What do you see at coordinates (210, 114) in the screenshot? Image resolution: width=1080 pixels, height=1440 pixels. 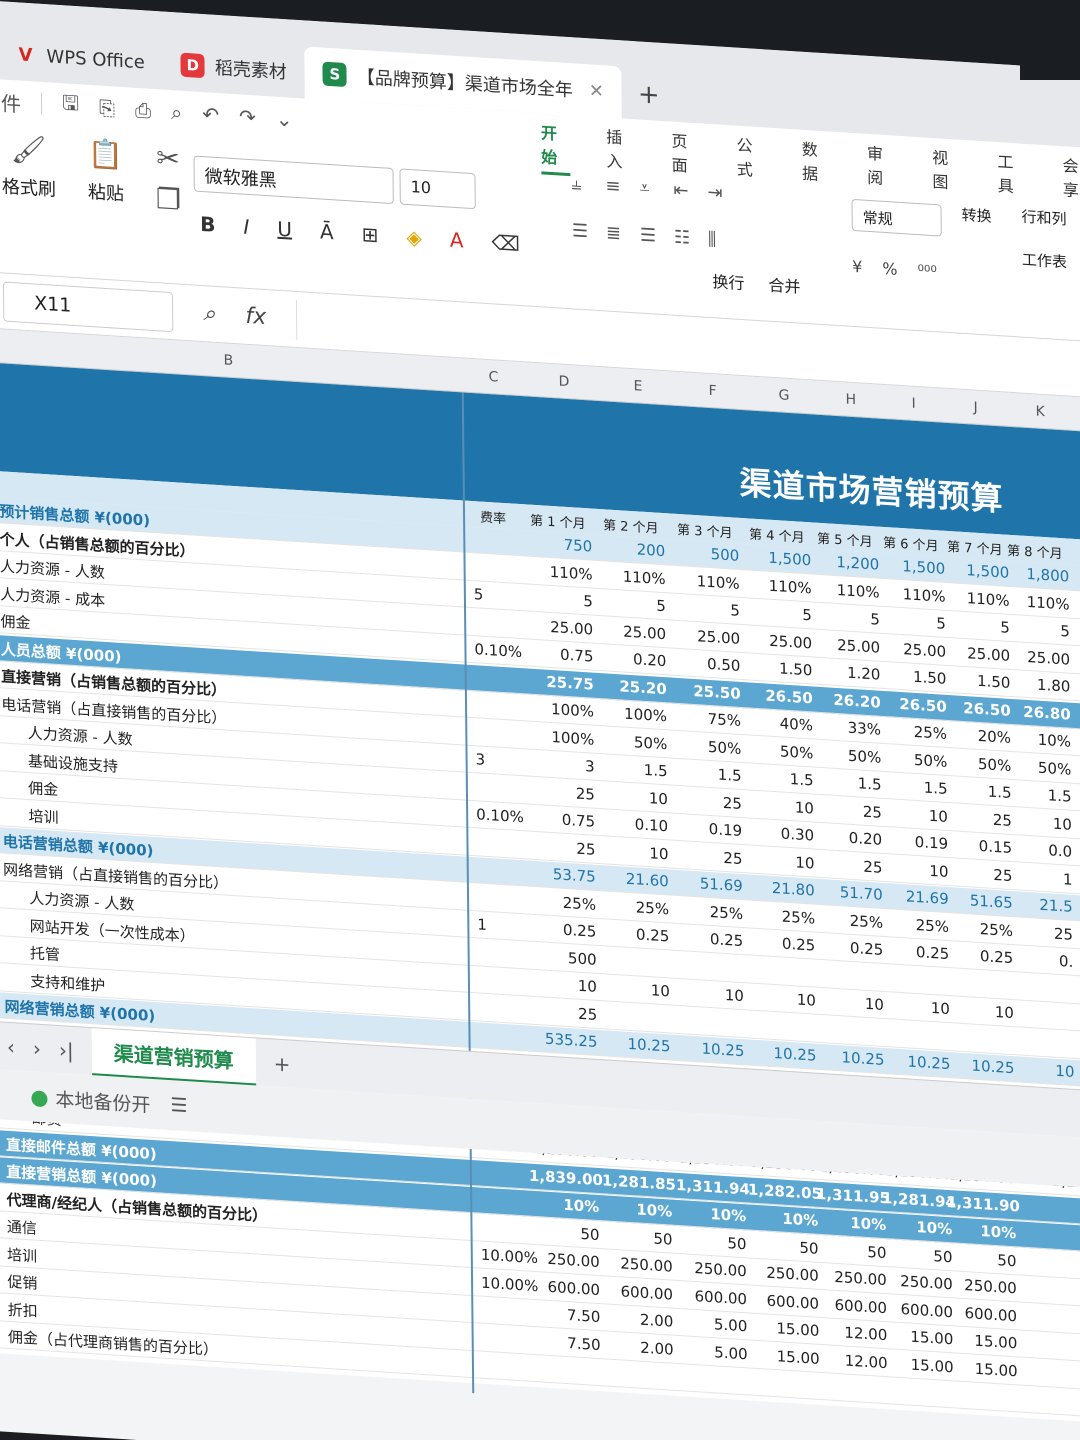 I see `undo-icon: ↶` at bounding box center [210, 114].